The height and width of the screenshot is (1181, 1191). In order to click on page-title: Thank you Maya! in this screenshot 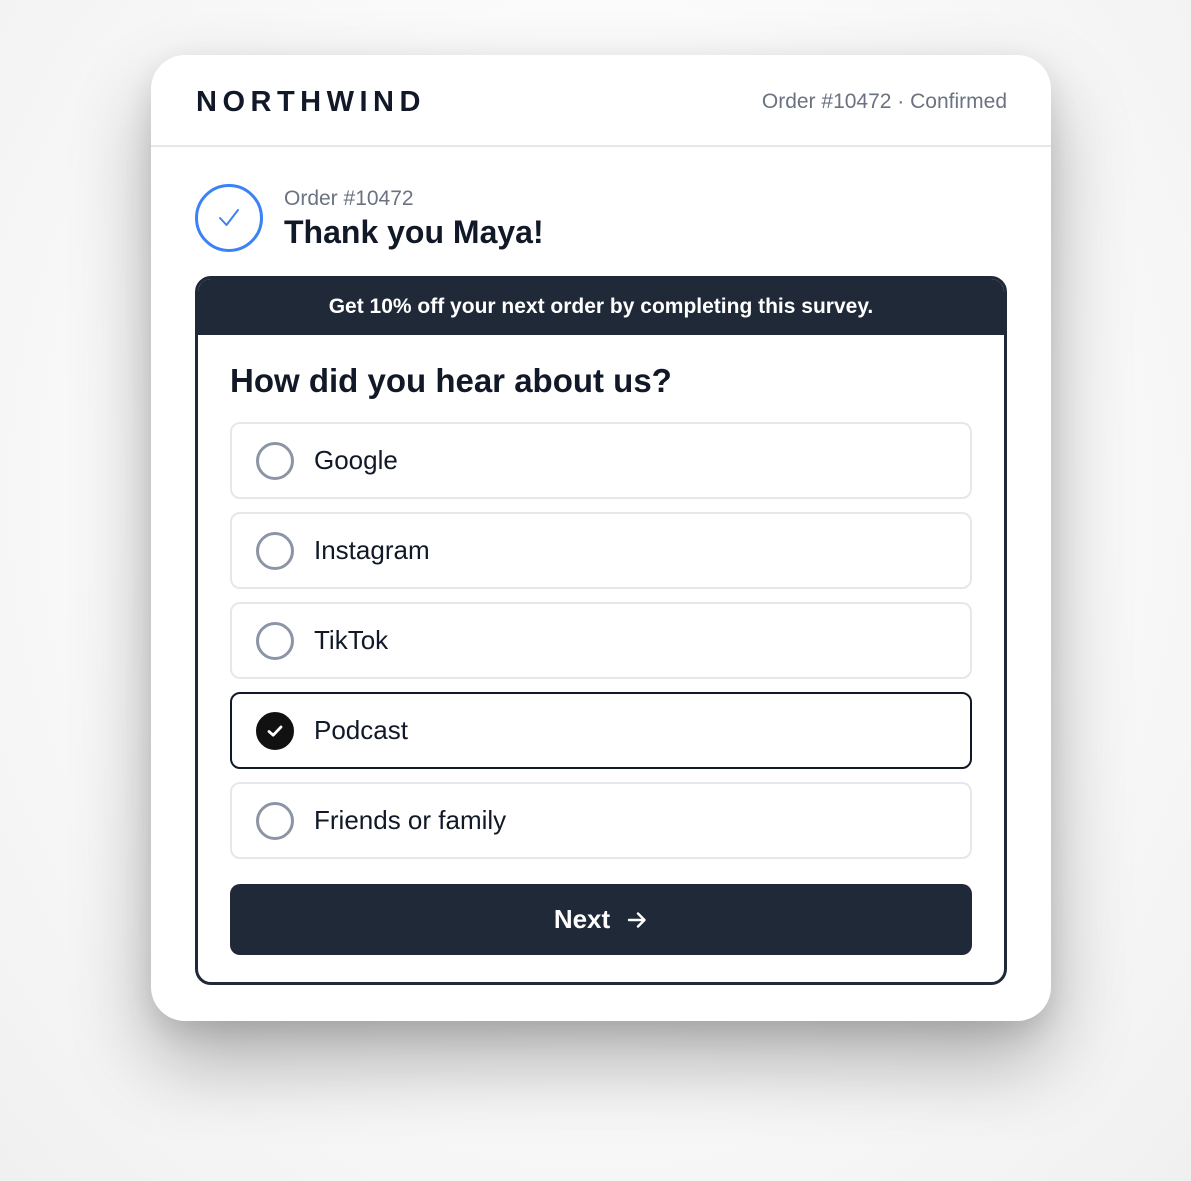, I will do `click(414, 232)`.